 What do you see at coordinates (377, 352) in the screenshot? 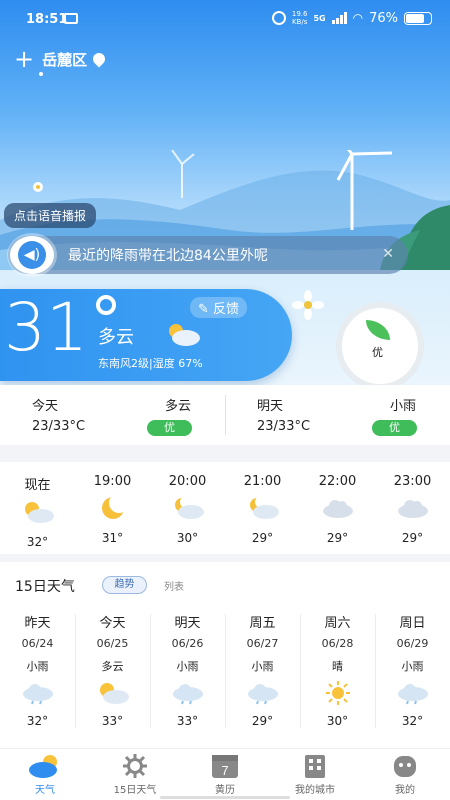
I see `aqi-label: 优` at bounding box center [377, 352].